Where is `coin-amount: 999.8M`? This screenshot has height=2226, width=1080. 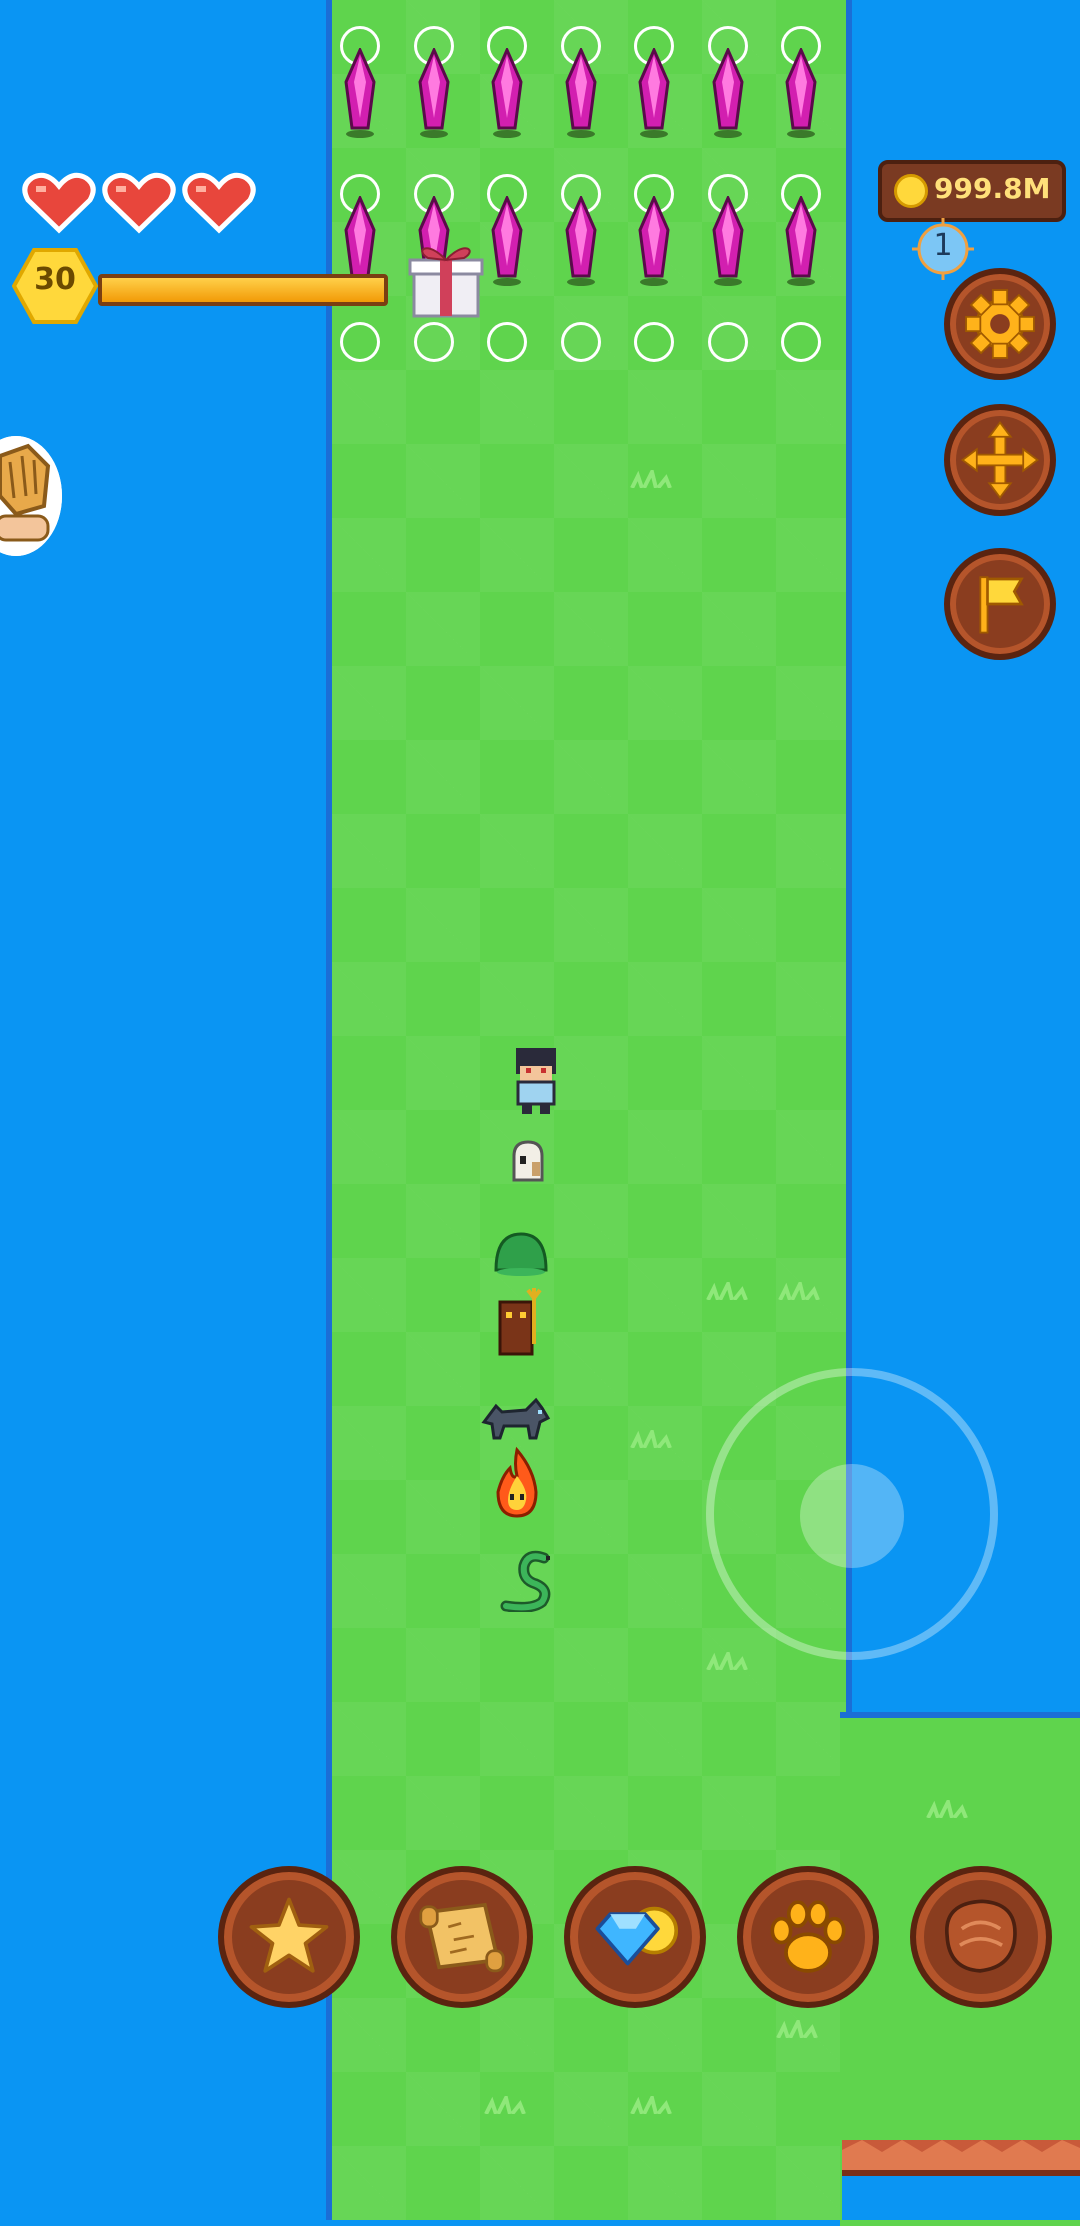
coin-amount: 999.8M is located at coordinates (992, 188).